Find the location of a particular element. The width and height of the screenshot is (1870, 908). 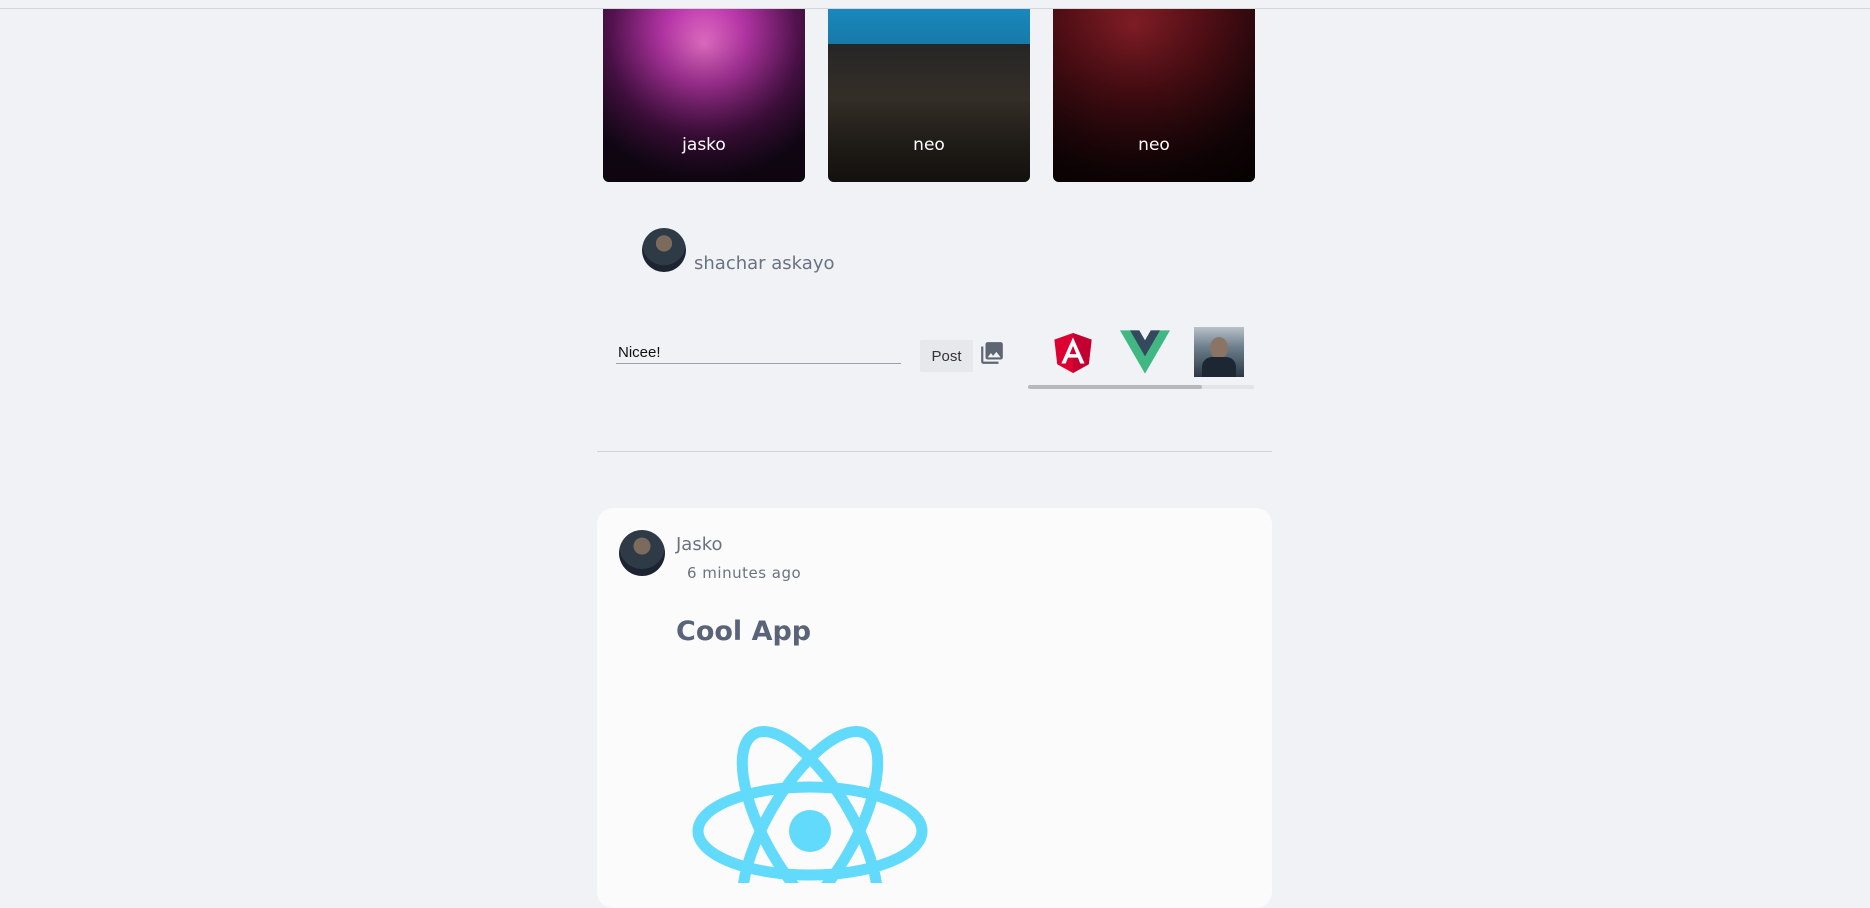

user-photo-option is located at coordinates (1219, 352).